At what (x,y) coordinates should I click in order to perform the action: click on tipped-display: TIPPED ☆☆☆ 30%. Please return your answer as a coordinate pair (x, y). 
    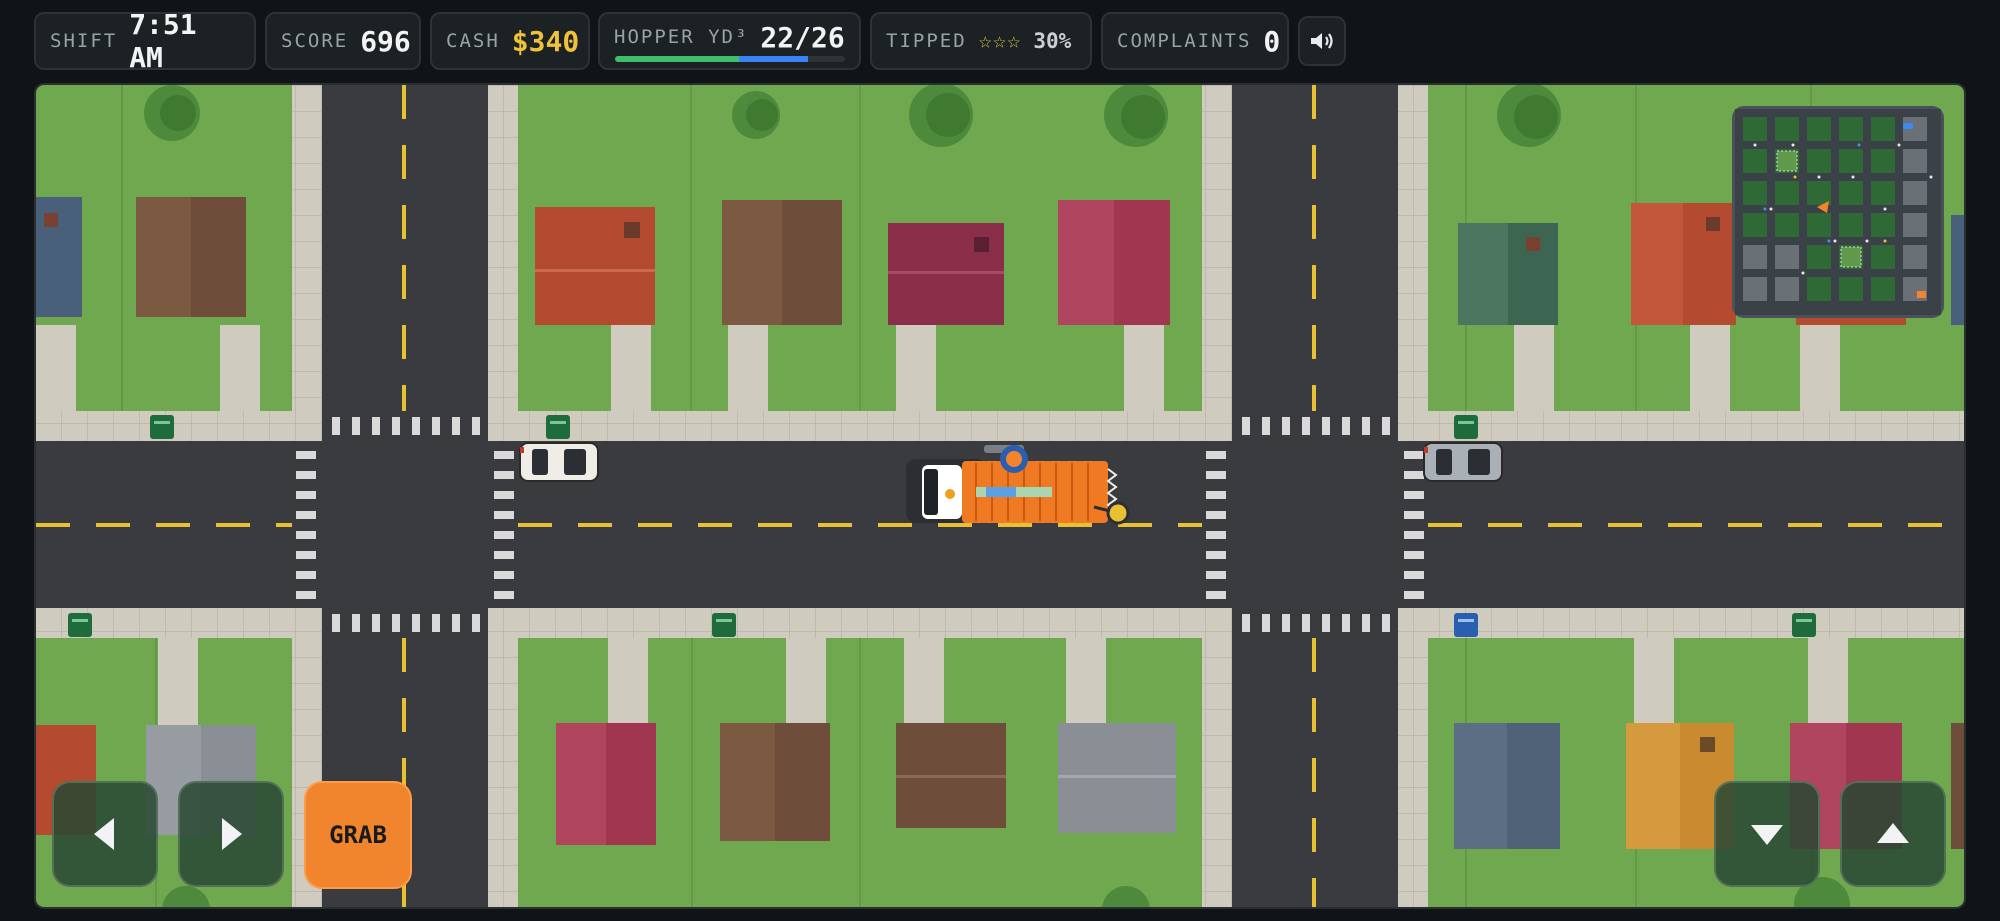
    Looking at the image, I should click on (981, 41).